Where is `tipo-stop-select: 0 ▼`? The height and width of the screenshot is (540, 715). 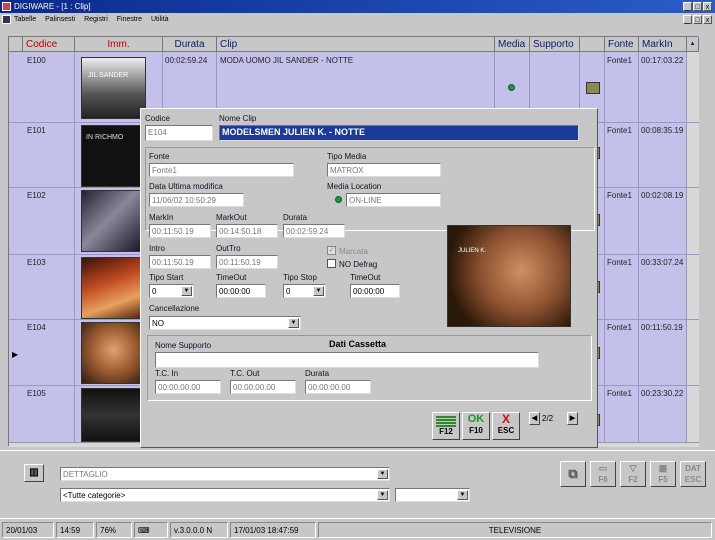
tipo-stop-select: 0 ▼ is located at coordinates (304, 291).